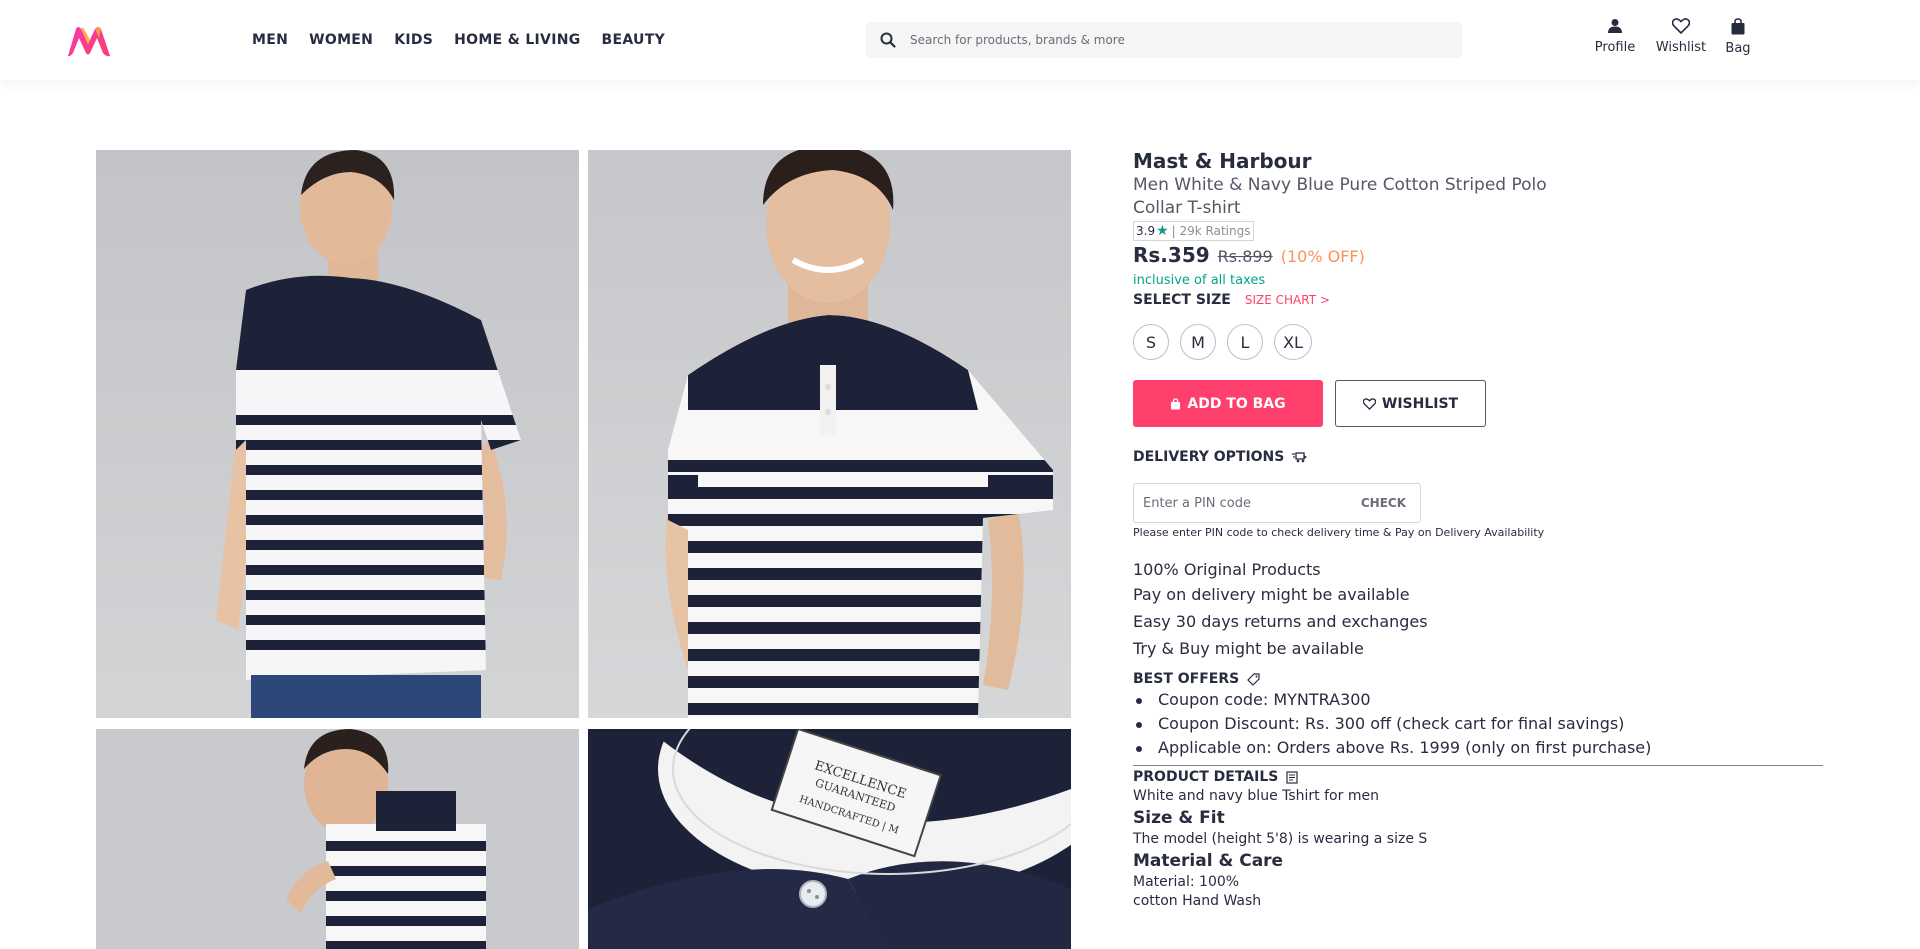 This screenshot has width=1920, height=949. What do you see at coordinates (1483, 457) in the screenshot?
I see `delivery-options-title: DELIVERY OPTIONS` at bounding box center [1483, 457].